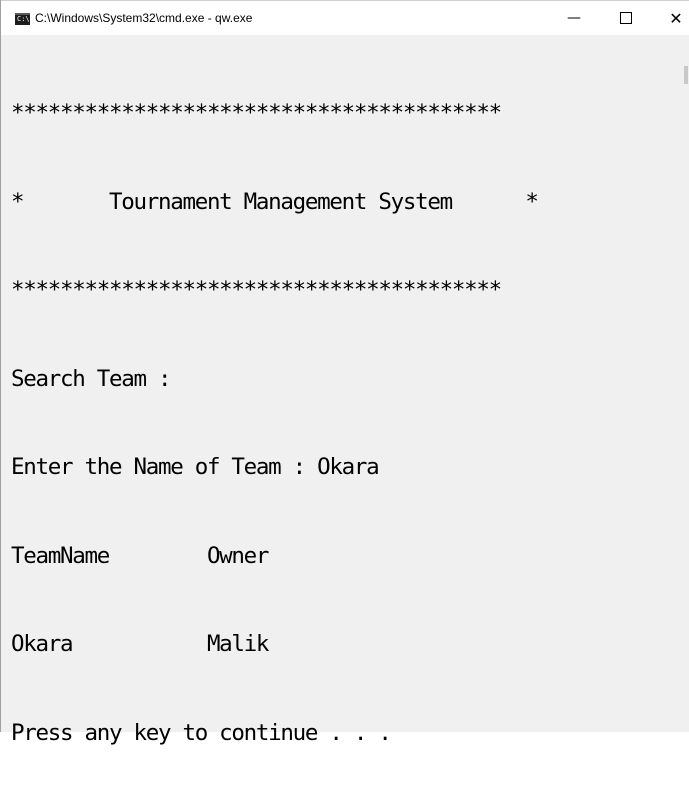  What do you see at coordinates (686, 75) in the screenshot?
I see `scrollbar-thumb` at bounding box center [686, 75].